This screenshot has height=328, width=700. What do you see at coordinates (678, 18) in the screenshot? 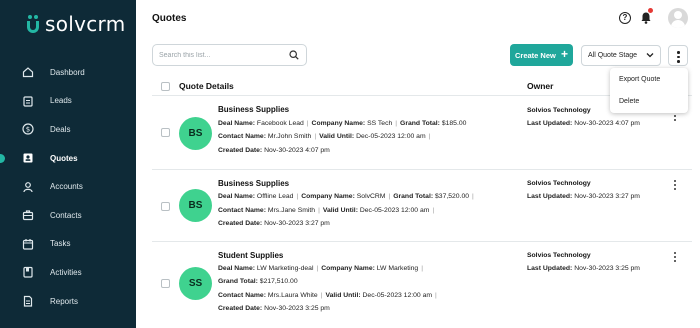
I see `user-avatar` at bounding box center [678, 18].